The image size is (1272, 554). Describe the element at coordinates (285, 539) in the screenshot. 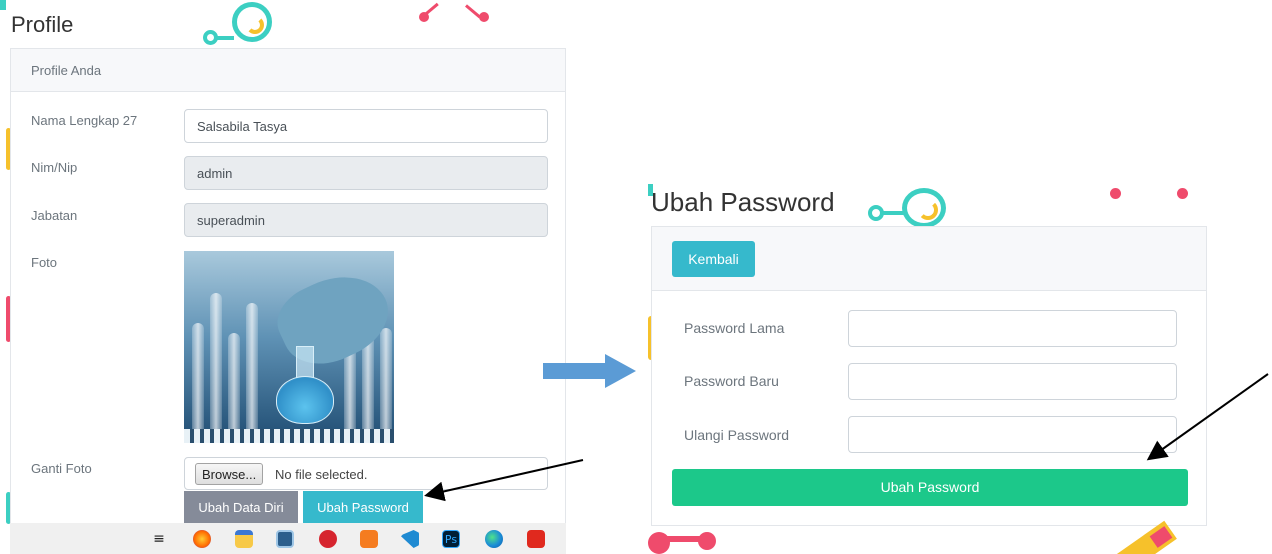

I see `terminal-icon` at that location.